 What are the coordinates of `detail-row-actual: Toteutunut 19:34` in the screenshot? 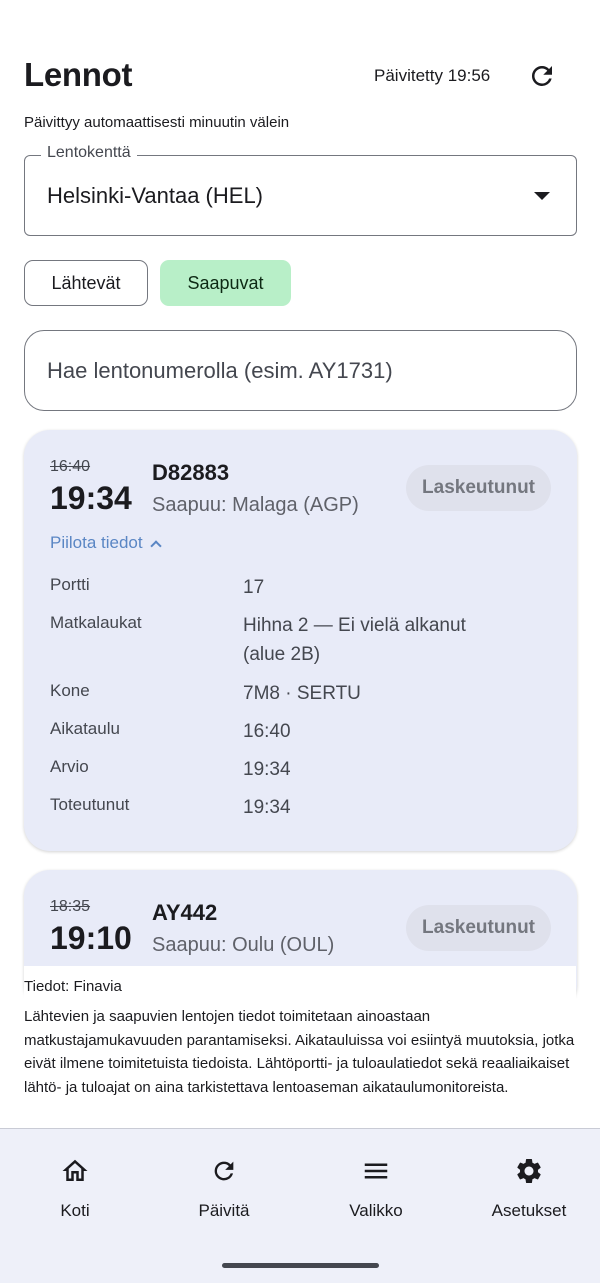 It's located at (300, 814).